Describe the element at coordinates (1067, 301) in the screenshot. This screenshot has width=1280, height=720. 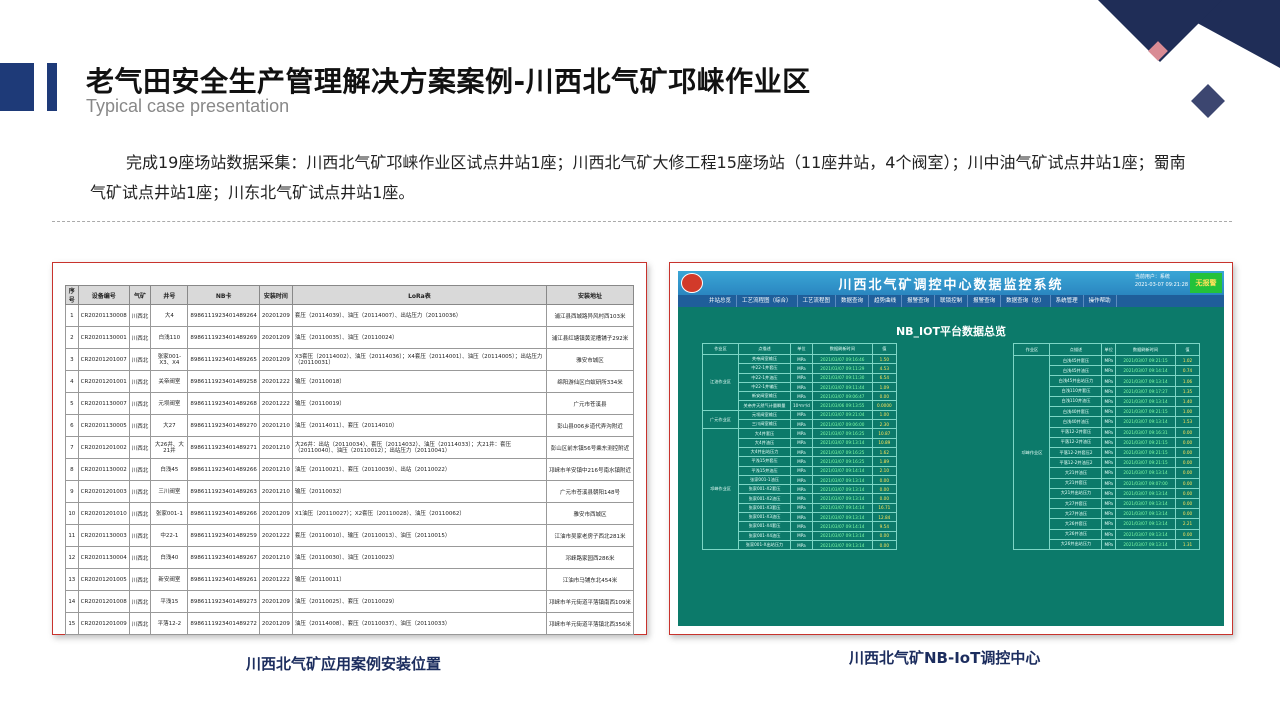
I see `screen-nav-item: 系统管理` at that location.